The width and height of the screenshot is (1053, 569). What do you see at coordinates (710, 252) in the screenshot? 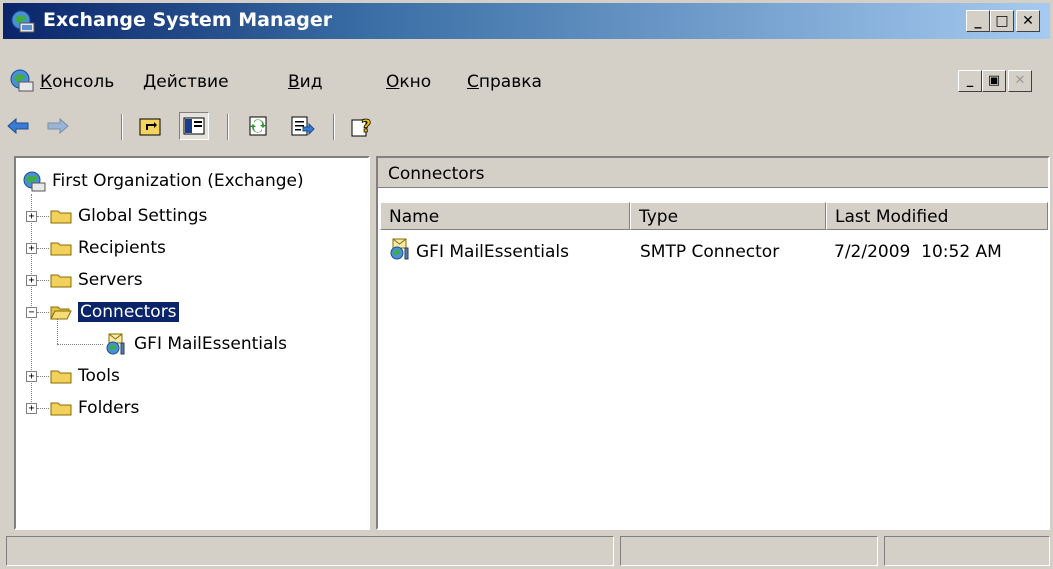
I see `cell-type: SMTP Connector` at bounding box center [710, 252].